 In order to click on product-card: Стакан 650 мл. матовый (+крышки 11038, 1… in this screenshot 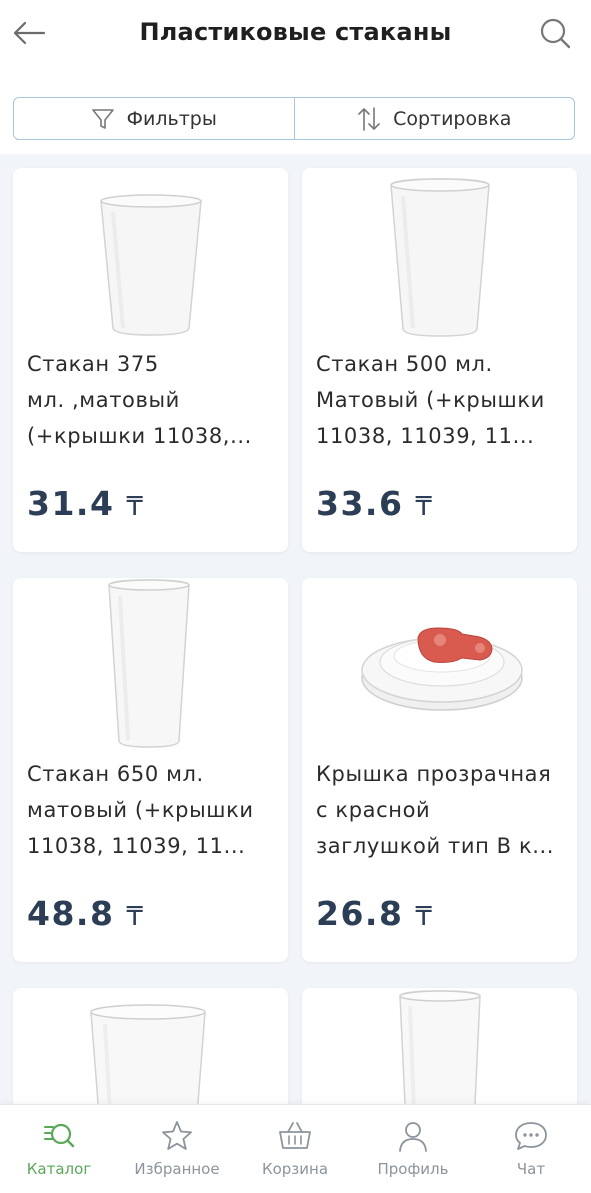, I will do `click(150, 770)`.